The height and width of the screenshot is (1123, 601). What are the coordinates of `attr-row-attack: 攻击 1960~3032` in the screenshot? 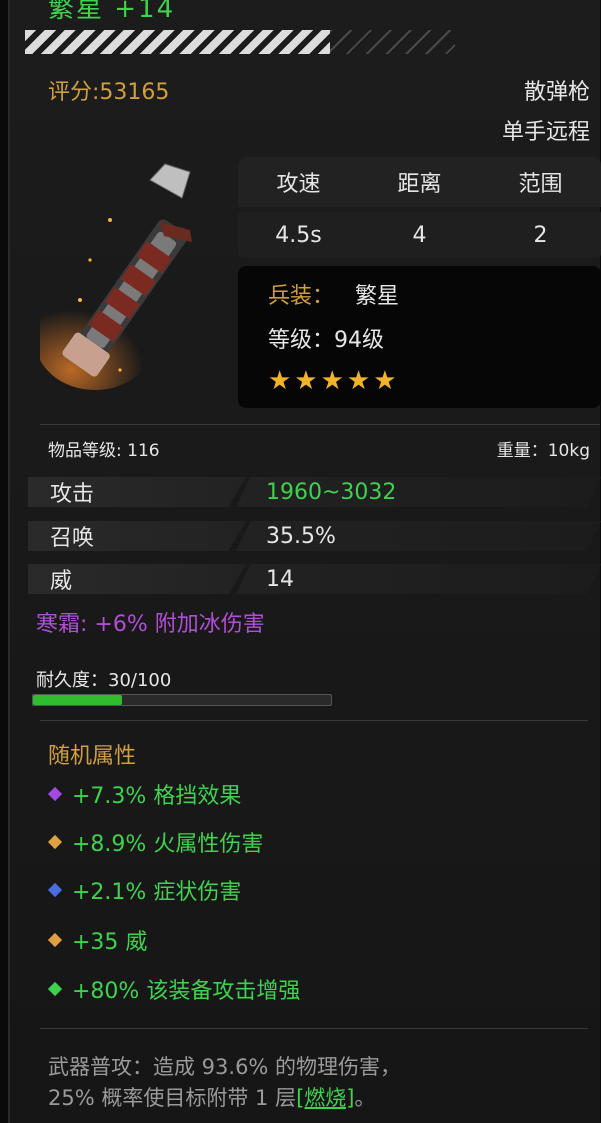 It's located at (314, 492).